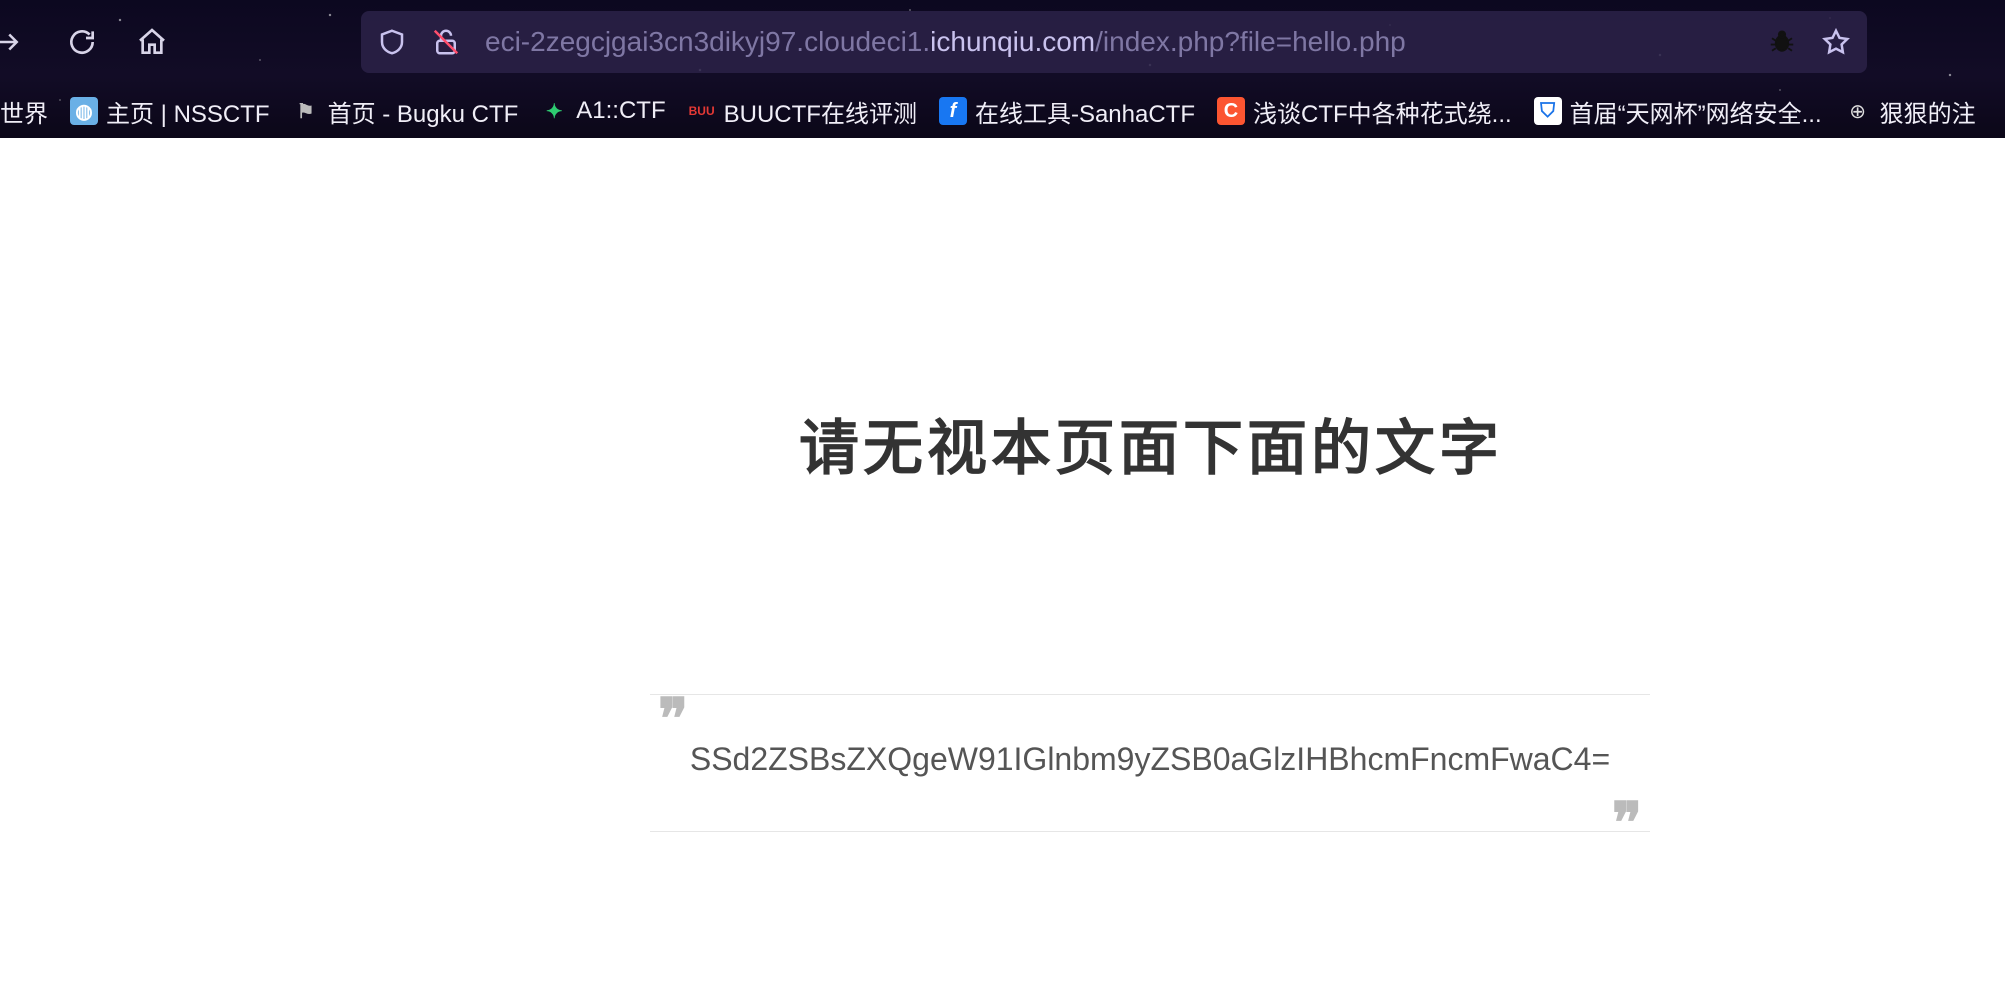 This screenshot has width=2005, height=985. Describe the element at coordinates (1858, 111) in the screenshot. I see `globe-icon: ⊕` at that location.